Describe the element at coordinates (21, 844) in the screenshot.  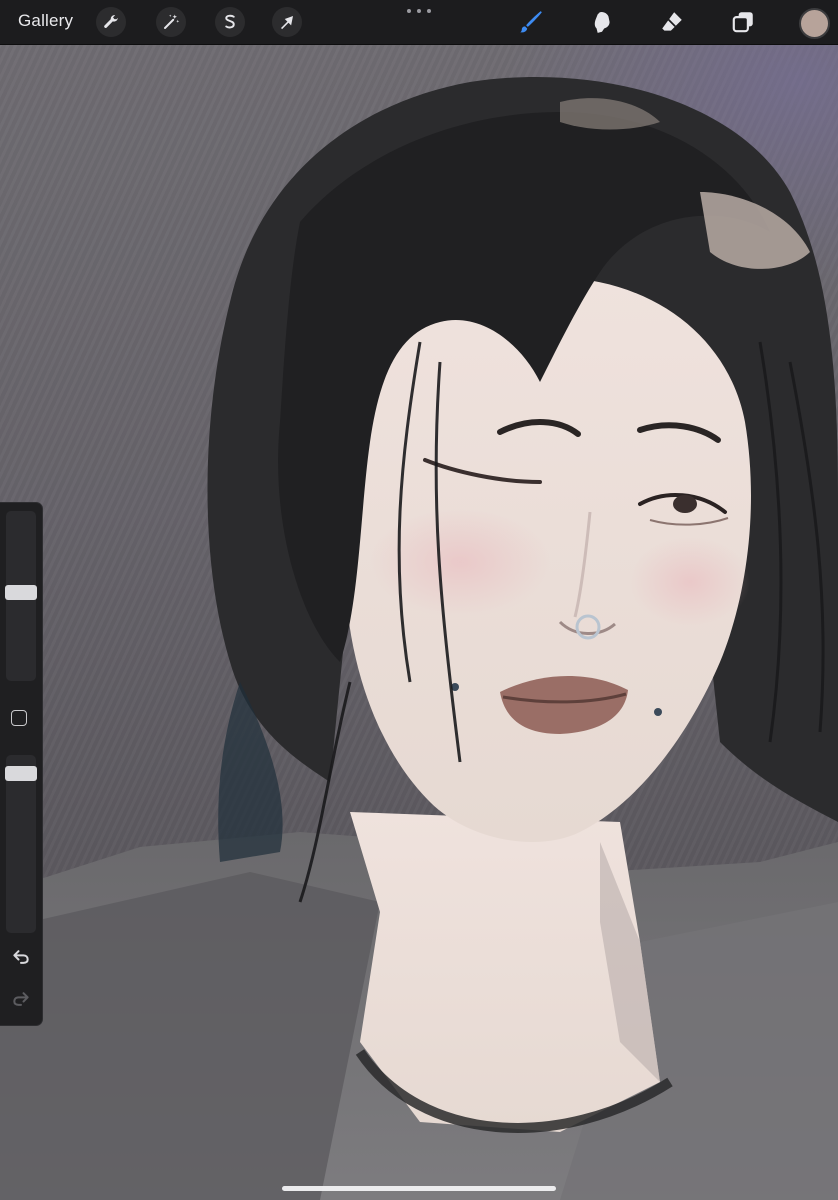
I see `opacity-slider` at that location.